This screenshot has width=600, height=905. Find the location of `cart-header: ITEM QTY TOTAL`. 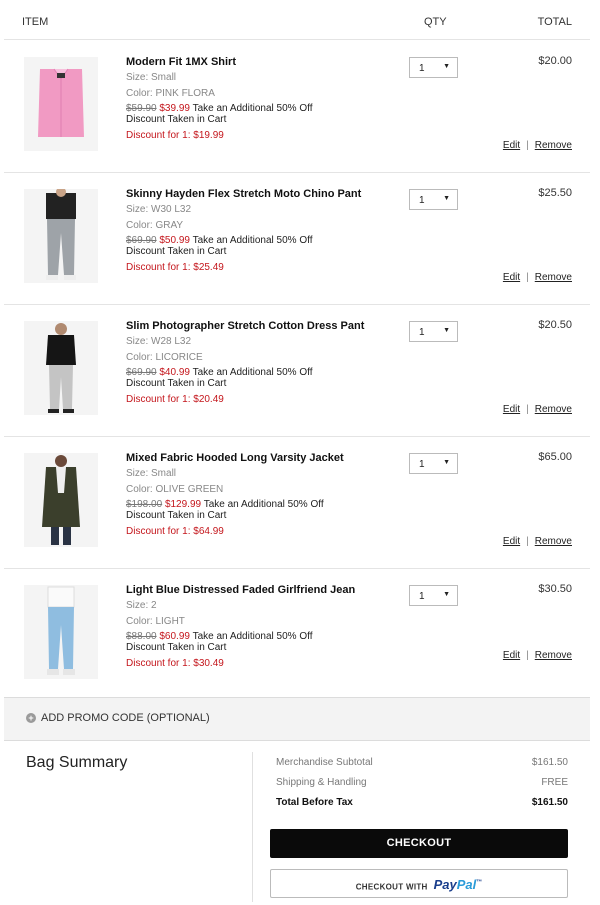

cart-header: ITEM QTY TOTAL is located at coordinates (300, 20).